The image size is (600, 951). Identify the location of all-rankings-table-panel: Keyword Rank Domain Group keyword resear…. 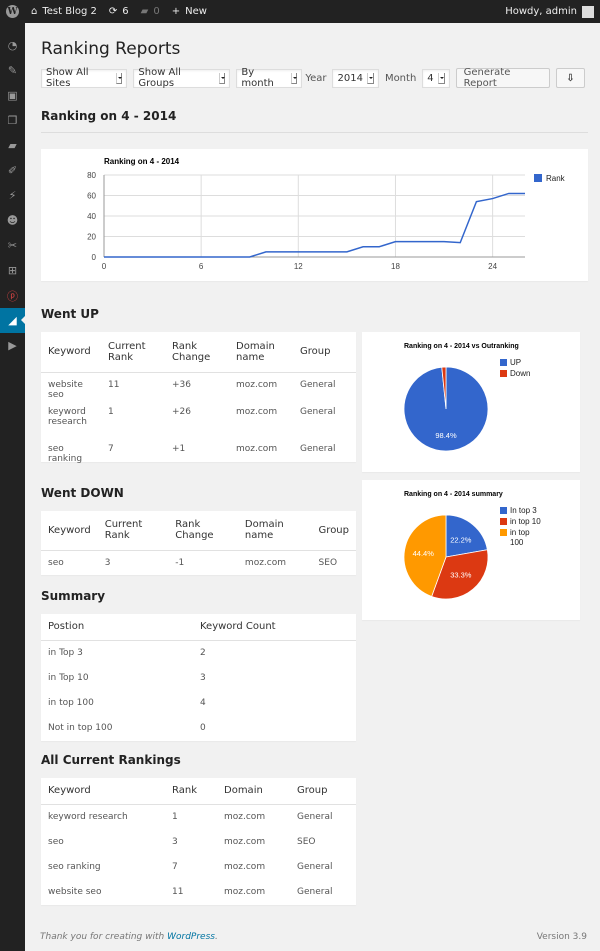
(198, 841).